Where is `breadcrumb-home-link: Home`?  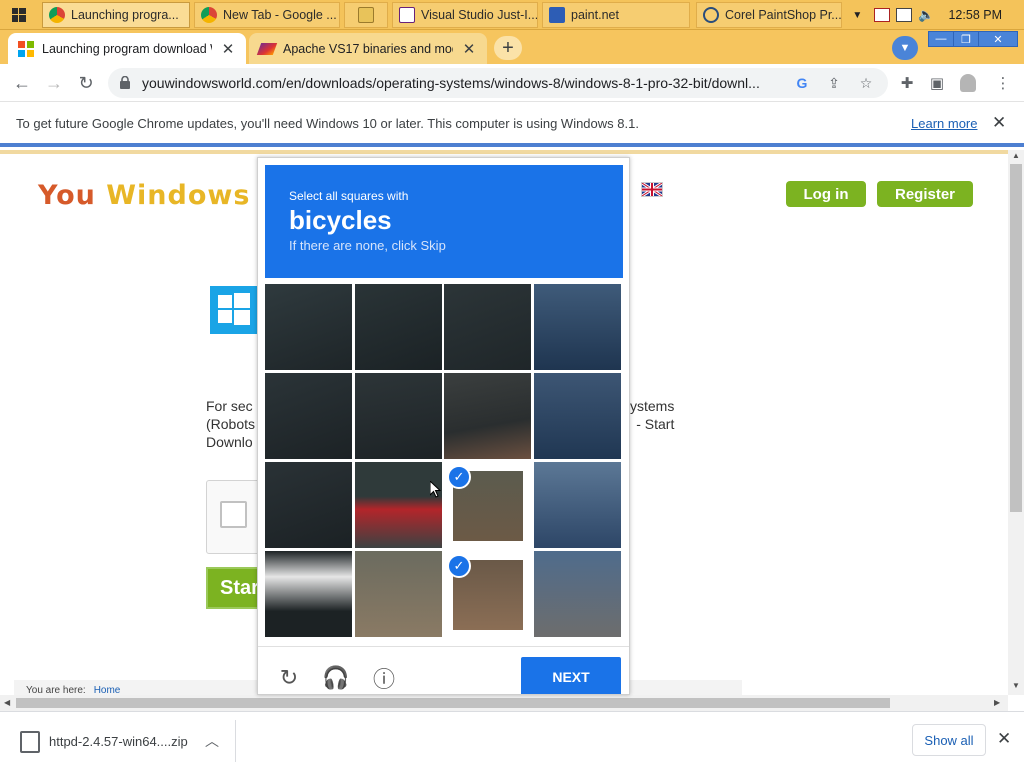
breadcrumb-home-link: Home is located at coordinates (107, 690).